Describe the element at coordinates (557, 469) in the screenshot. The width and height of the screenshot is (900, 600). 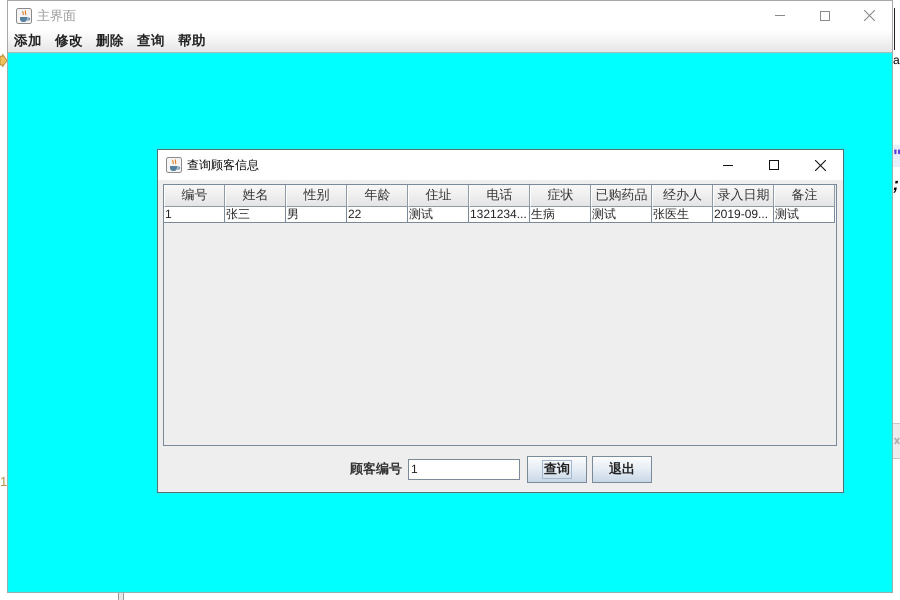
I see `search-button: 查询` at that location.